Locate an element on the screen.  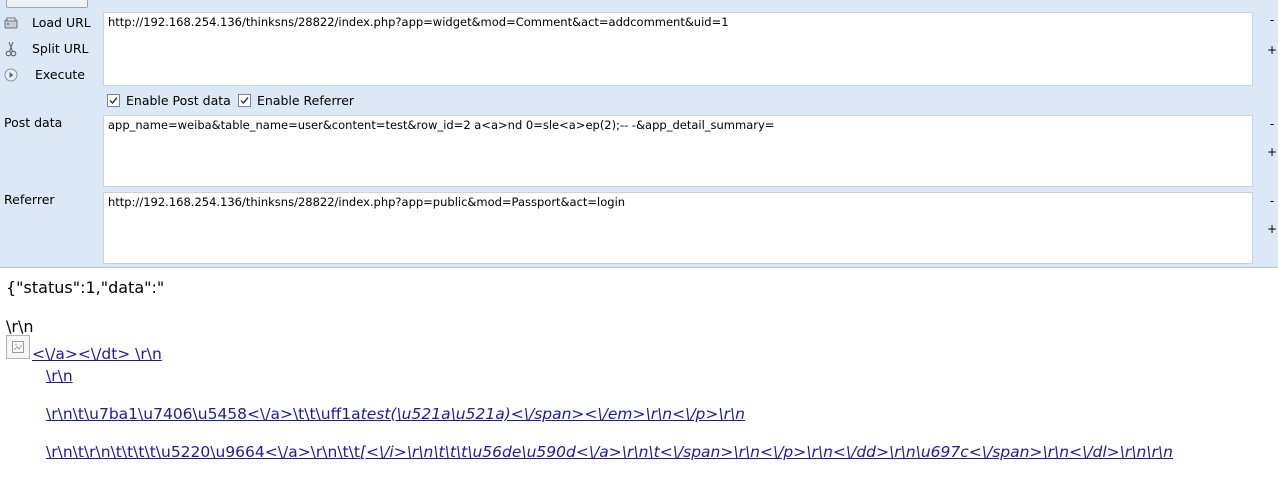
referrer-increase-button: + is located at coordinates (1272, 229).